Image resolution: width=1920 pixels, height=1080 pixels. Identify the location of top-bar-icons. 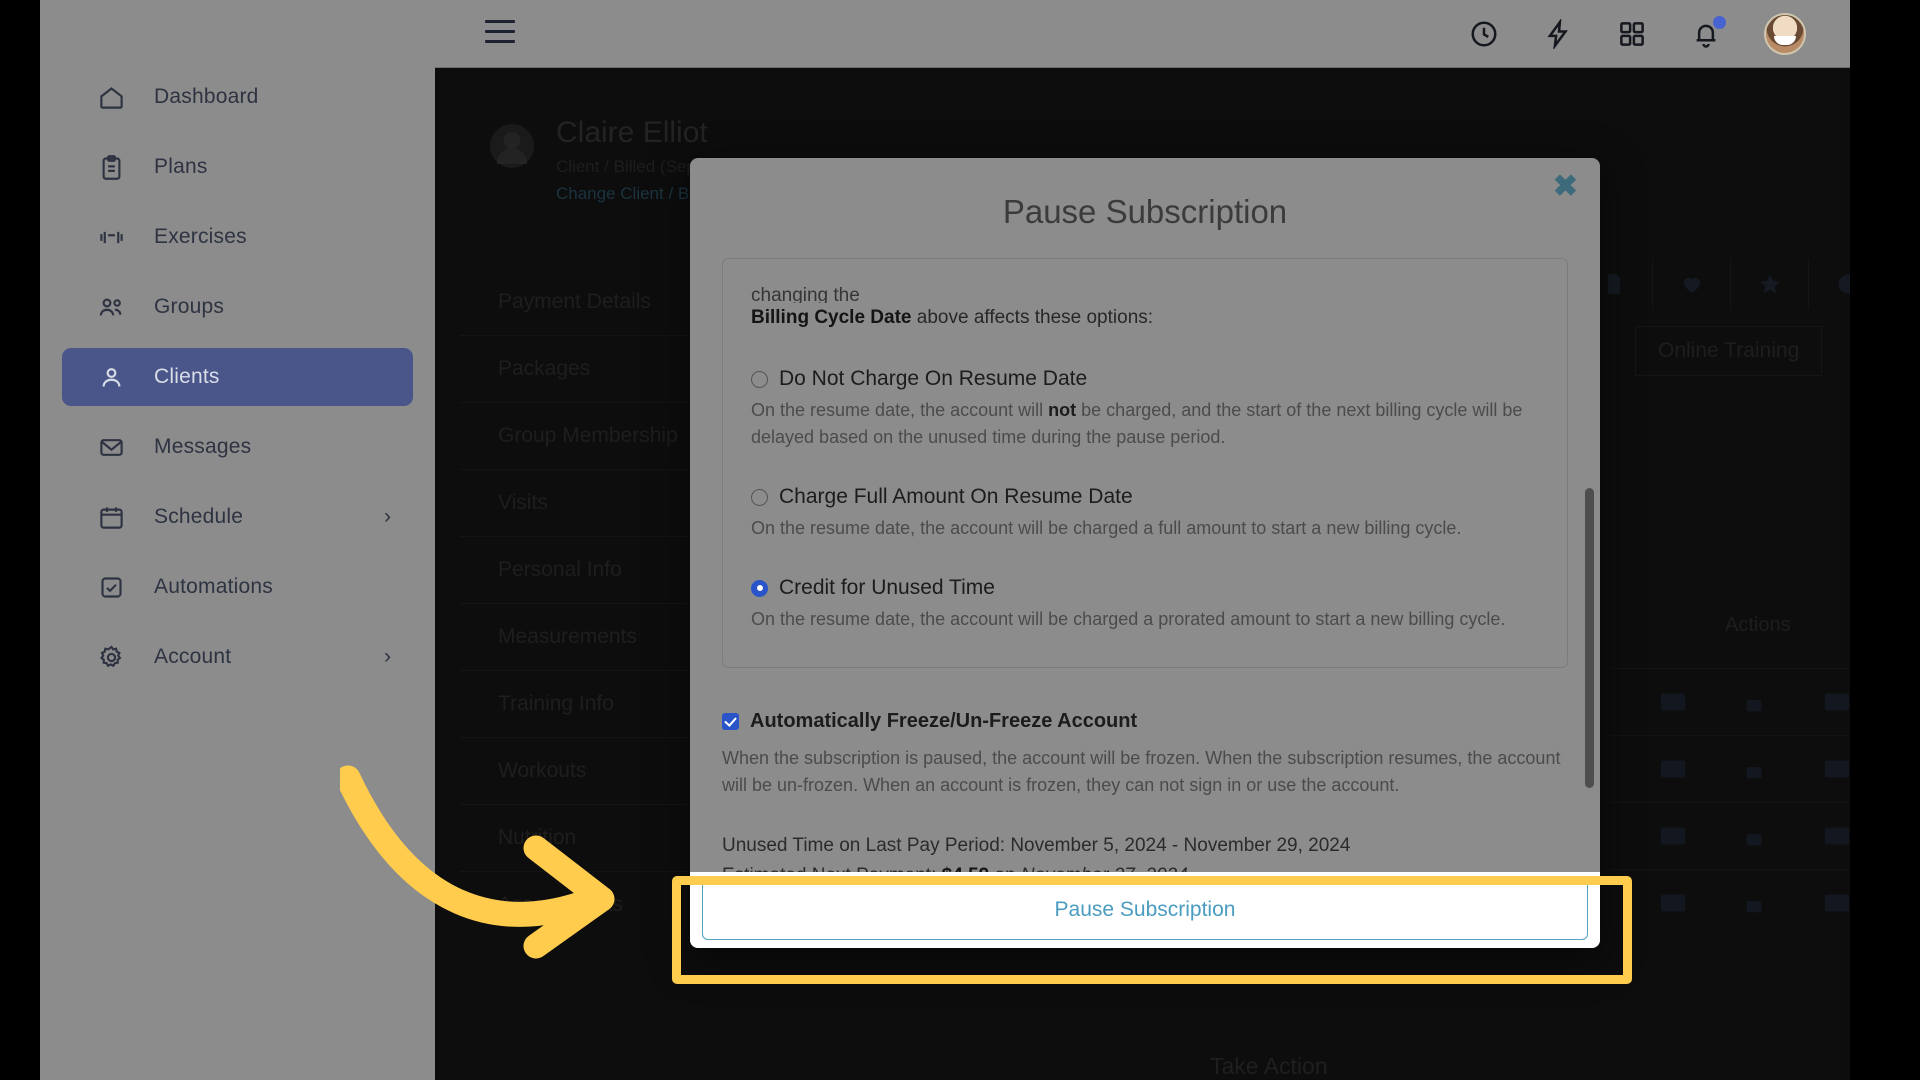
(1637, 34).